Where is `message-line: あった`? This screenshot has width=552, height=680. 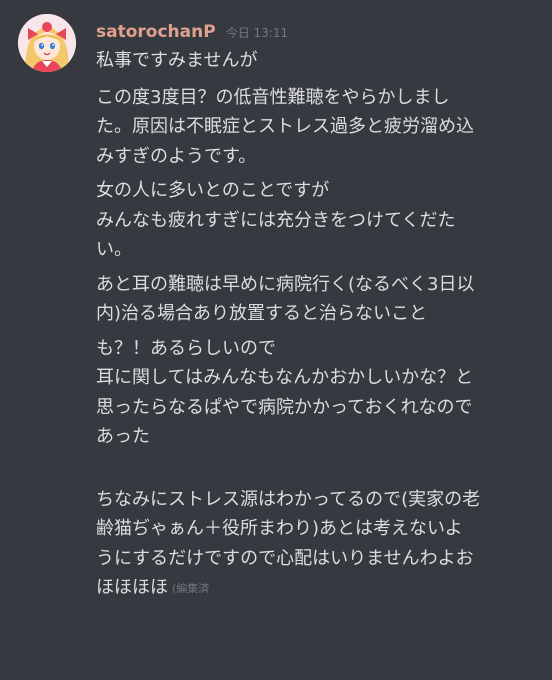 message-line: あった is located at coordinates (123, 436).